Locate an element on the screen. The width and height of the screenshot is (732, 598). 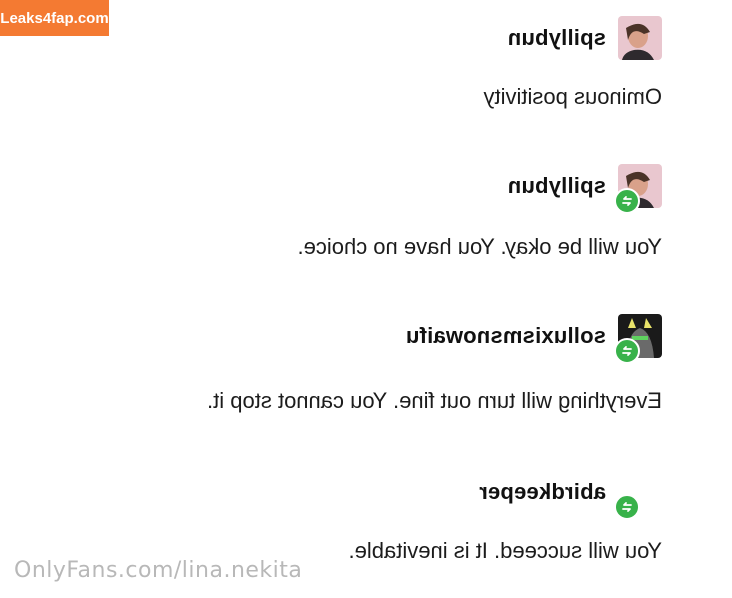
post-header-3: solluxismsnowaifu is located at coordinates (534, 336).